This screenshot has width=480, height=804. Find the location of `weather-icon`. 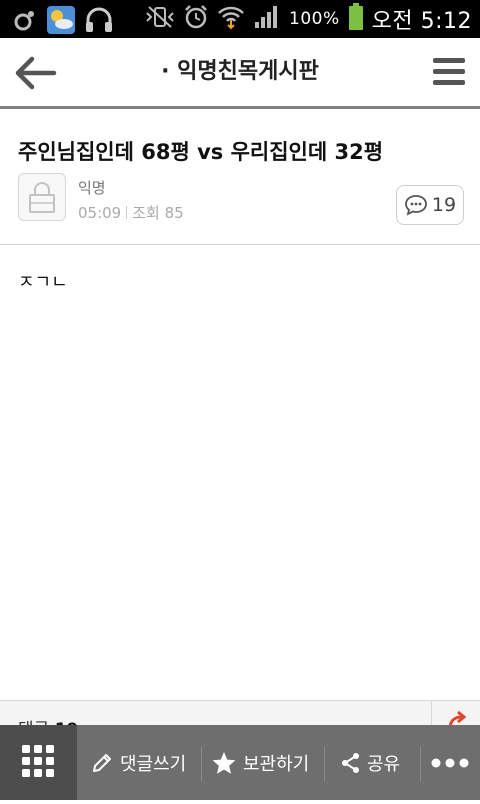

weather-icon is located at coordinates (61, 22).